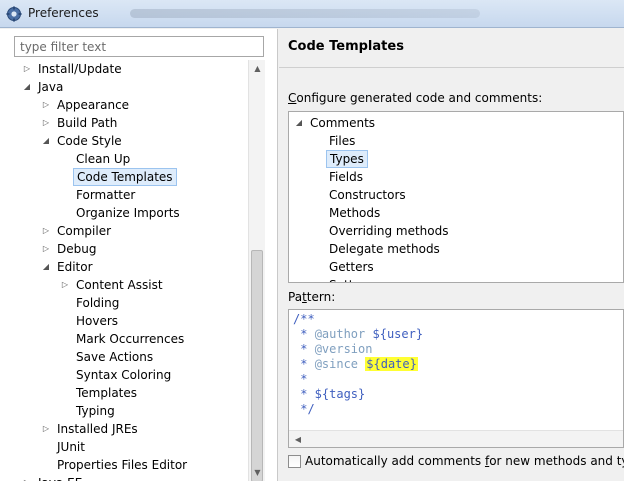  Describe the element at coordinates (389, 231) in the screenshot. I see `tree-item-label: Overriding methods` at that location.